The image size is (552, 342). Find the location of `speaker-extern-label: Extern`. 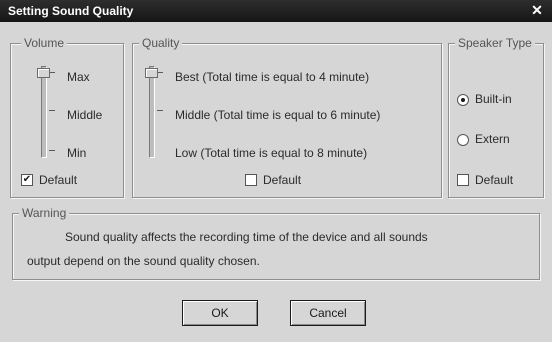

speaker-extern-label: Extern is located at coordinates (492, 139).